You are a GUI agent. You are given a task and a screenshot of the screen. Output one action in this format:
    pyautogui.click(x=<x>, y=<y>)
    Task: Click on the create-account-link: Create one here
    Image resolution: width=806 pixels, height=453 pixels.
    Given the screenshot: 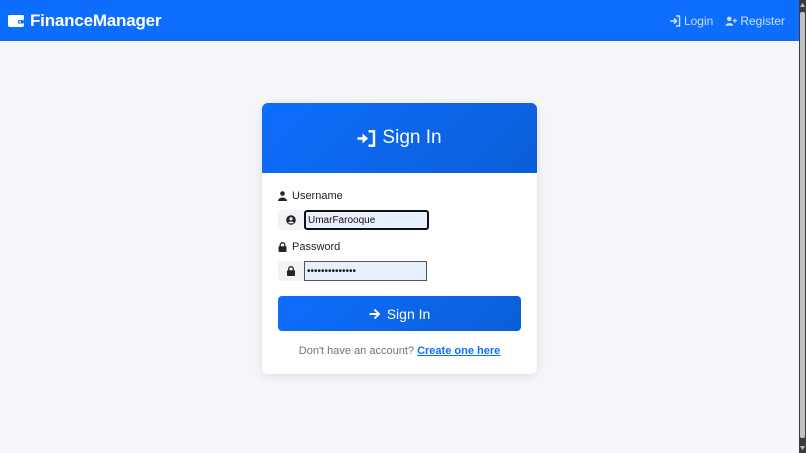 What is the action you would take?
    pyautogui.click(x=458, y=351)
    